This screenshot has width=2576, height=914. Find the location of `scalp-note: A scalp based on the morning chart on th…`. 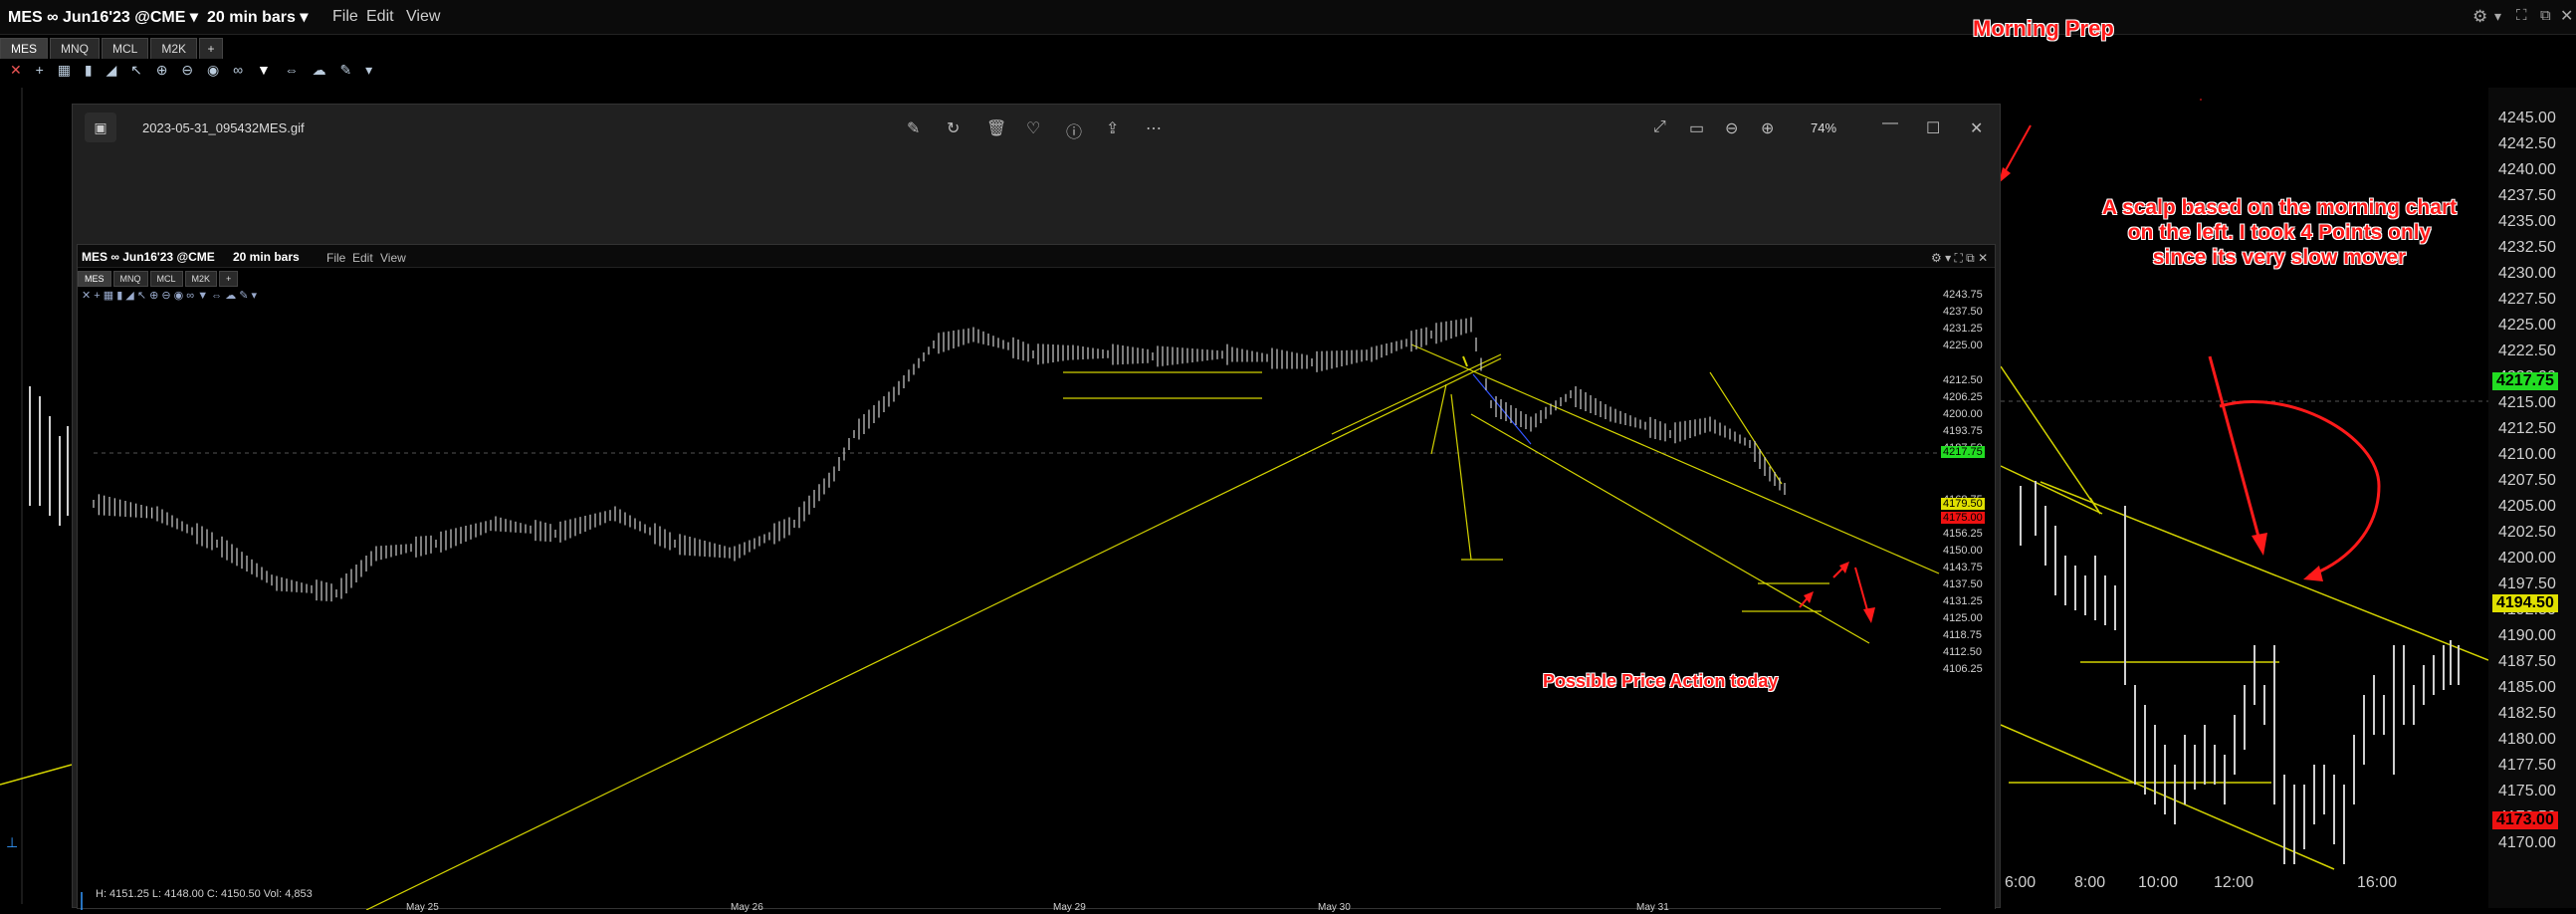

scalp-note: A scalp based on the morning chart on th… is located at coordinates (2279, 232).